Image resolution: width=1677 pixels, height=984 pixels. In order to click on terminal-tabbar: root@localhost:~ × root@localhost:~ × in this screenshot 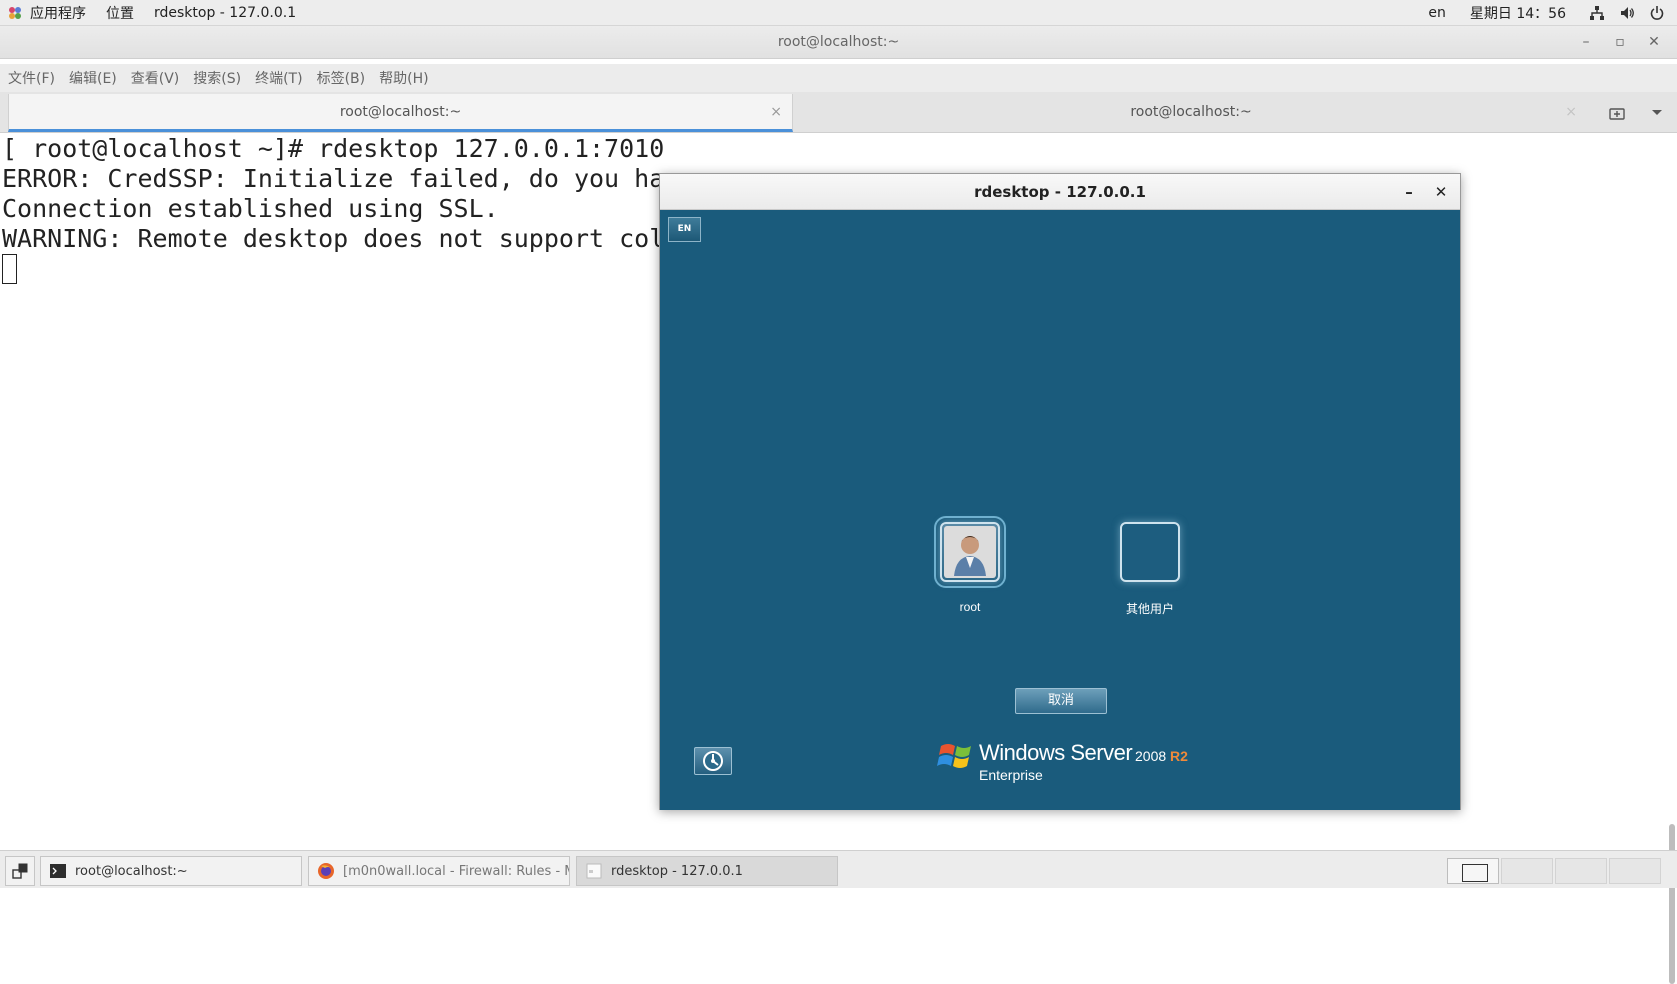, I will do `click(838, 112)`.